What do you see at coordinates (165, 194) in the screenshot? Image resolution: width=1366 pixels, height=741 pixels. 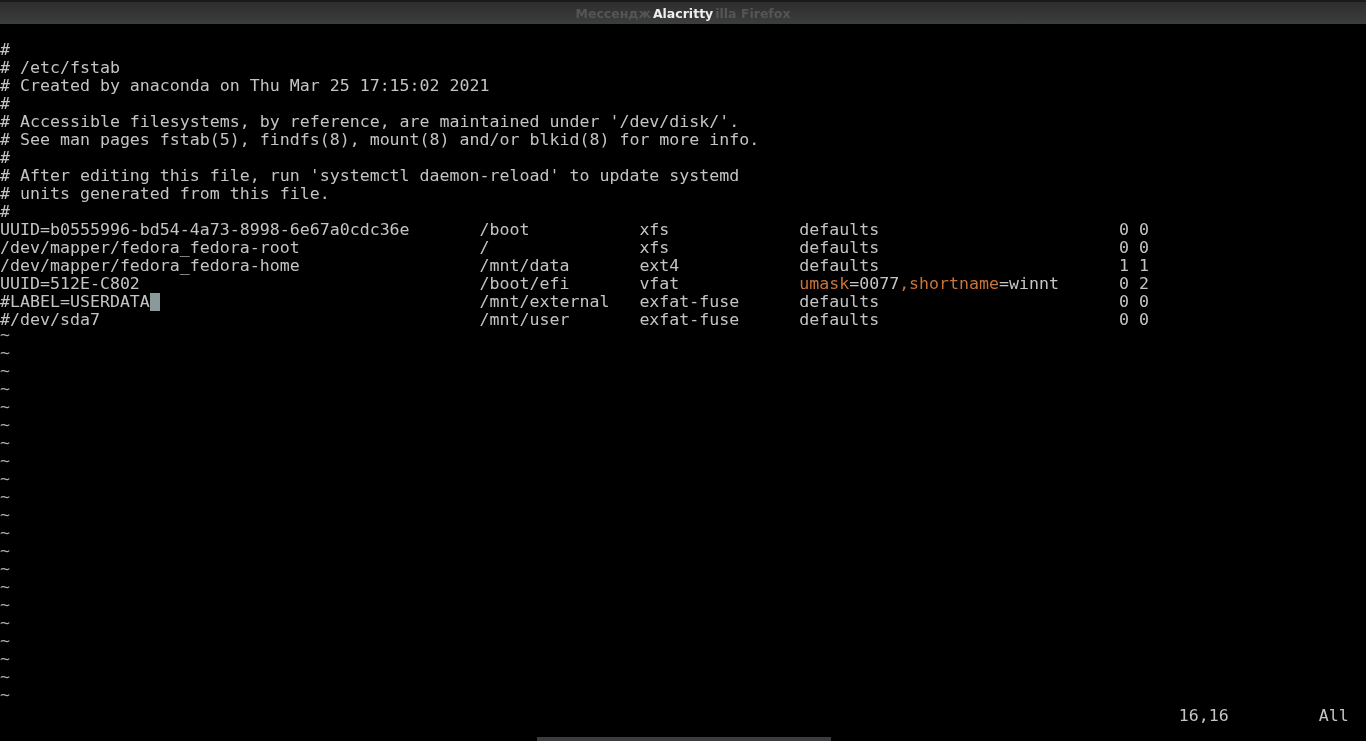 I see `comment-line: # units generated from this file.` at bounding box center [165, 194].